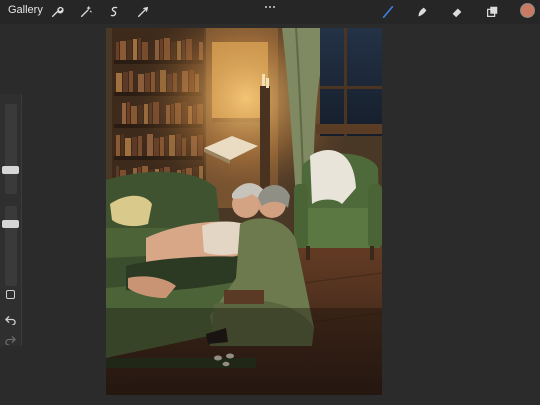  I want to click on color-picker-swatch, so click(527, 10).